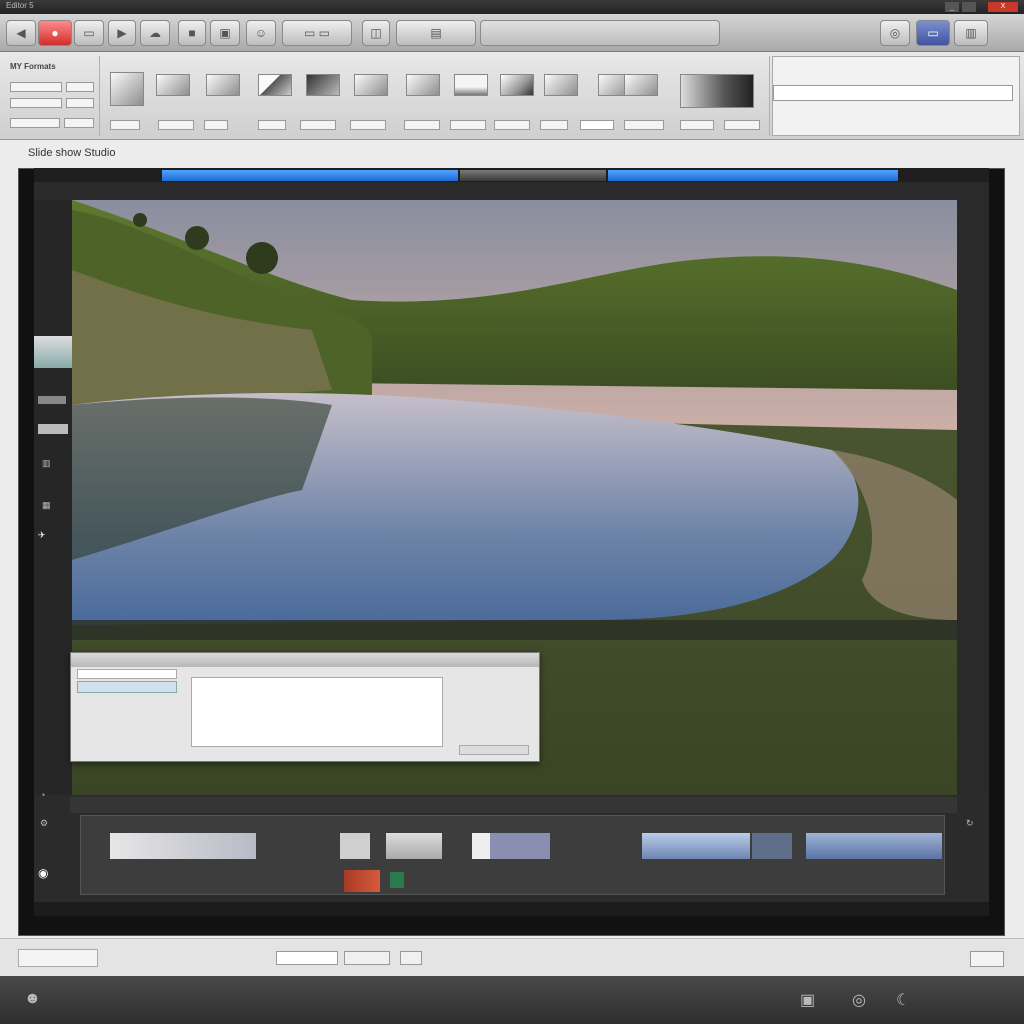 The height and width of the screenshot is (1024, 1024). I want to click on window-icon: ◫, so click(376, 33).